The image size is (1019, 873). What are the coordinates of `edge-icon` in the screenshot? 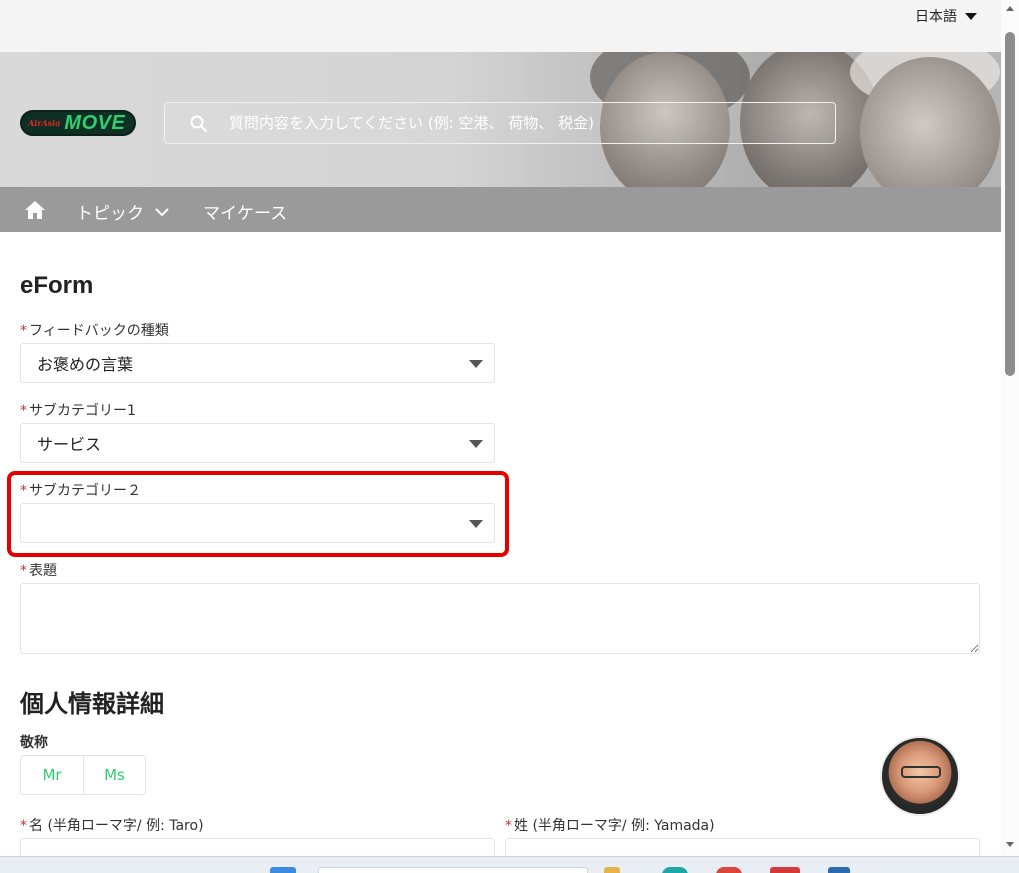 It's located at (675, 870).